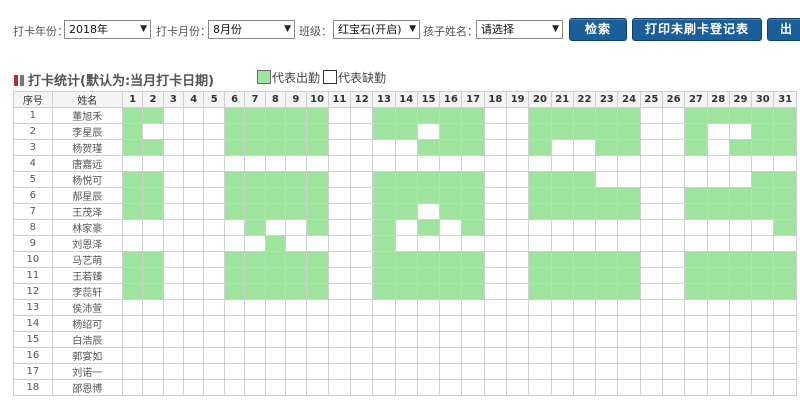 The width and height of the screenshot is (800, 402). Describe the element at coordinates (87, 147) in the screenshot. I see `child-name: 杨贺瑾` at that location.